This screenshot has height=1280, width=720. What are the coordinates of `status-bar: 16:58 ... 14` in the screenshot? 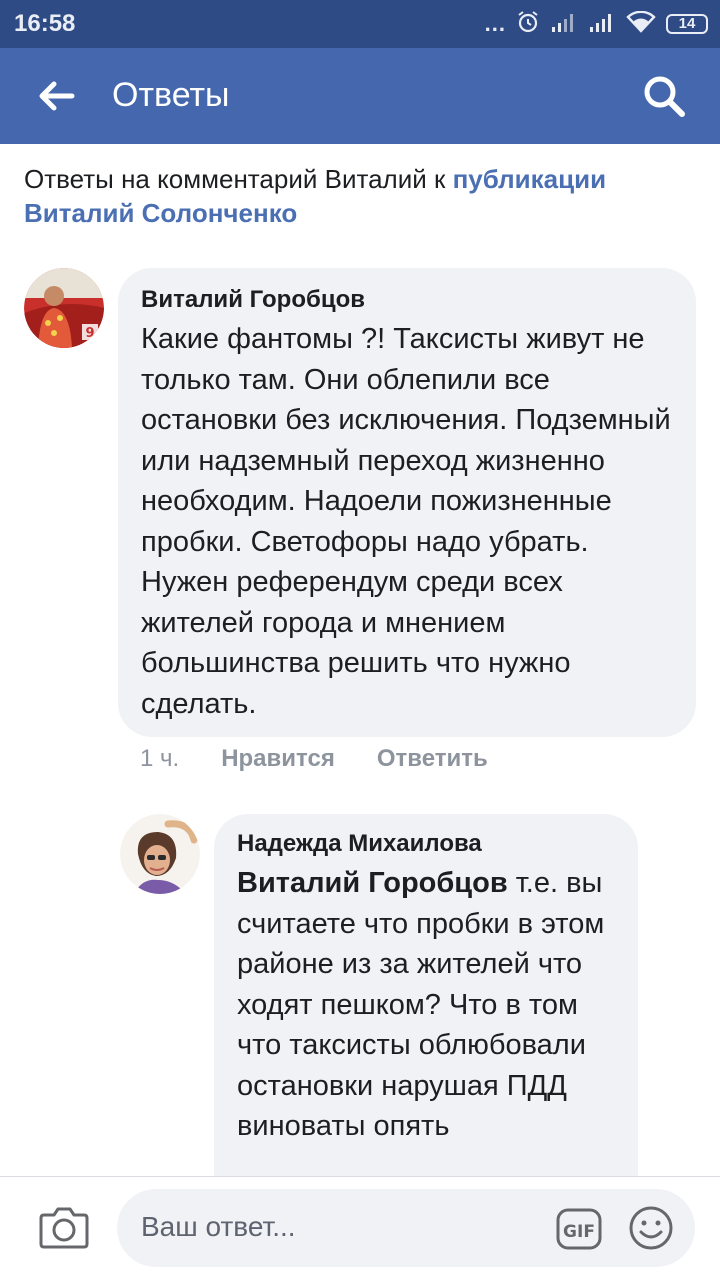 It's located at (360, 24).